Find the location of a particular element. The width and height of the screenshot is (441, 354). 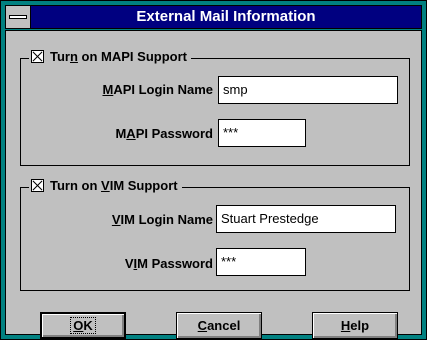

mapi-password-field: *** is located at coordinates (262, 133).